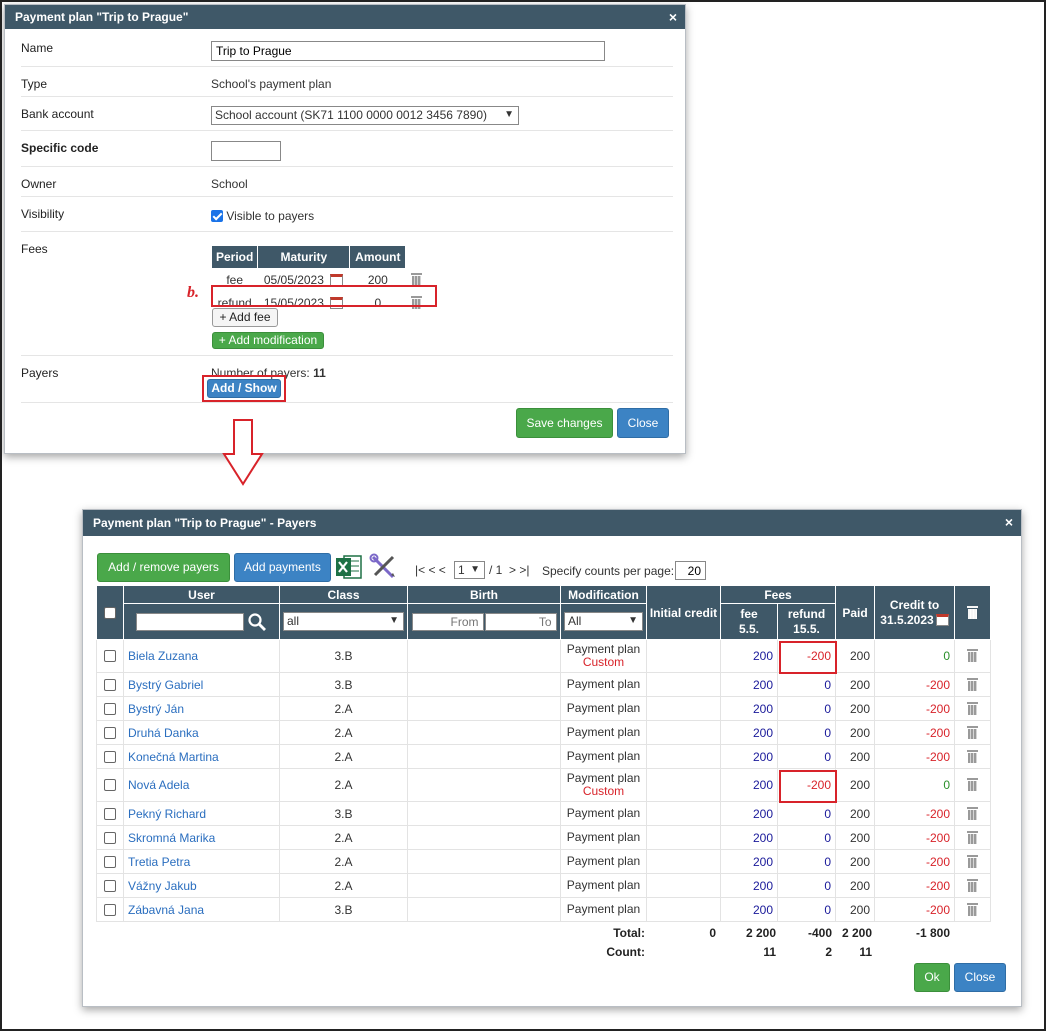 This screenshot has height=1031, width=1046. What do you see at coordinates (201, 656) in the screenshot?
I see `row-user-link: Biela Zuzana` at bounding box center [201, 656].